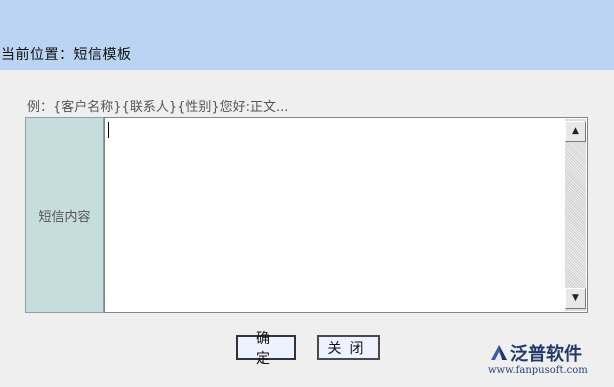 Image resolution: width=614 pixels, height=387 pixels. I want to click on scroll-up-button: ▲, so click(575, 131).